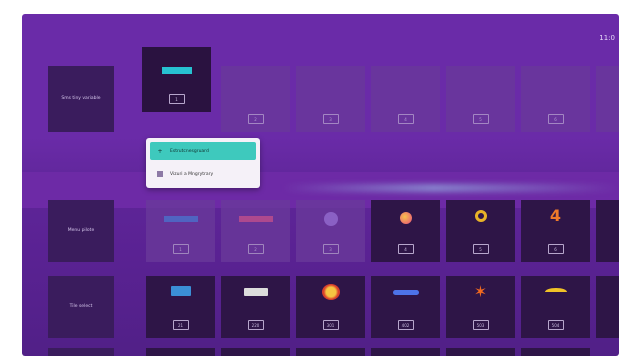 The image size is (619, 356). What do you see at coordinates (555, 215) in the screenshot?
I see `channel-4-icon: 4` at bounding box center [555, 215].